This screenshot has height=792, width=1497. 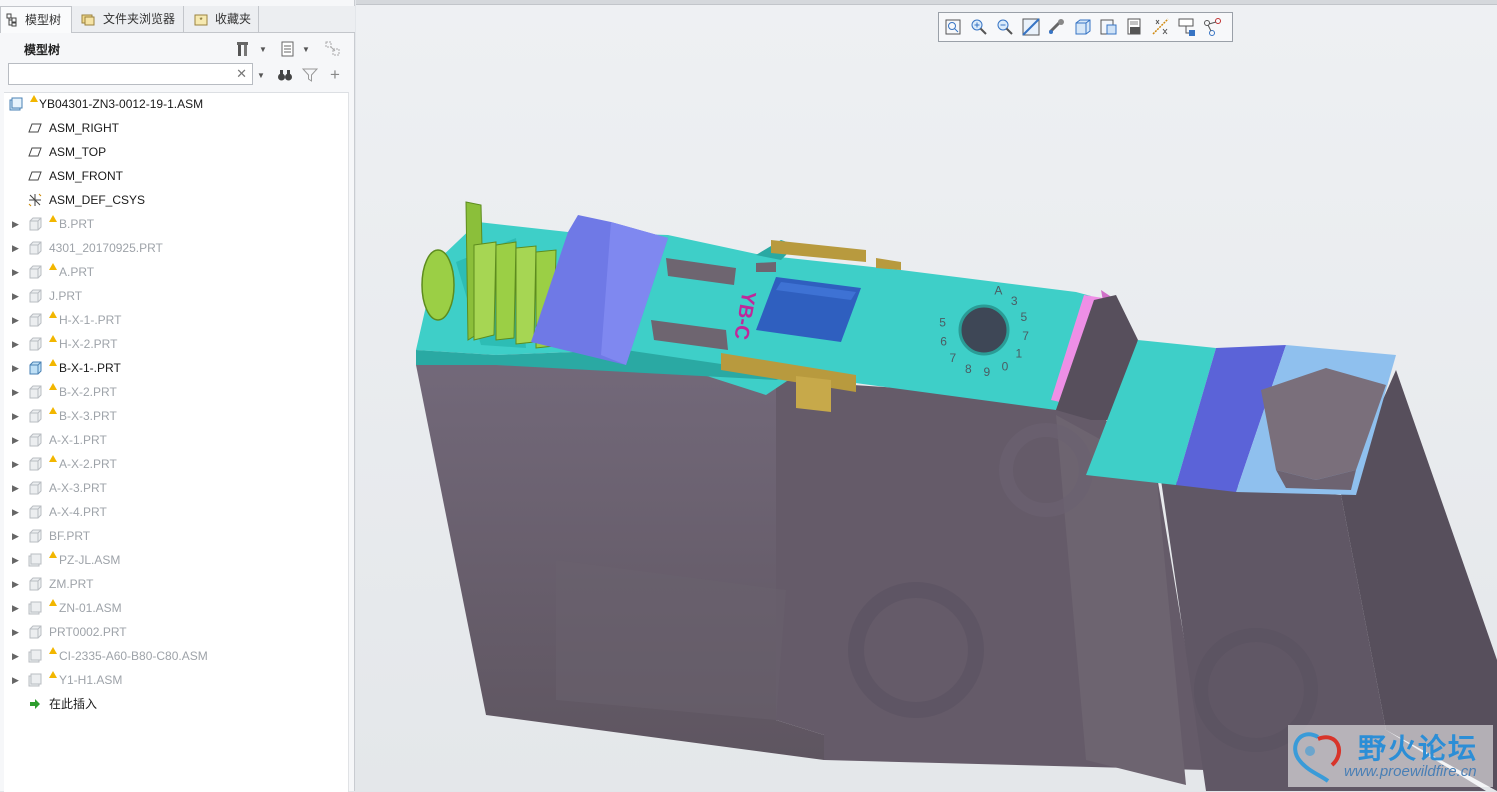 What do you see at coordinates (84, 128) in the screenshot?
I see `datum-label: ASM_RIGHT` at bounding box center [84, 128].